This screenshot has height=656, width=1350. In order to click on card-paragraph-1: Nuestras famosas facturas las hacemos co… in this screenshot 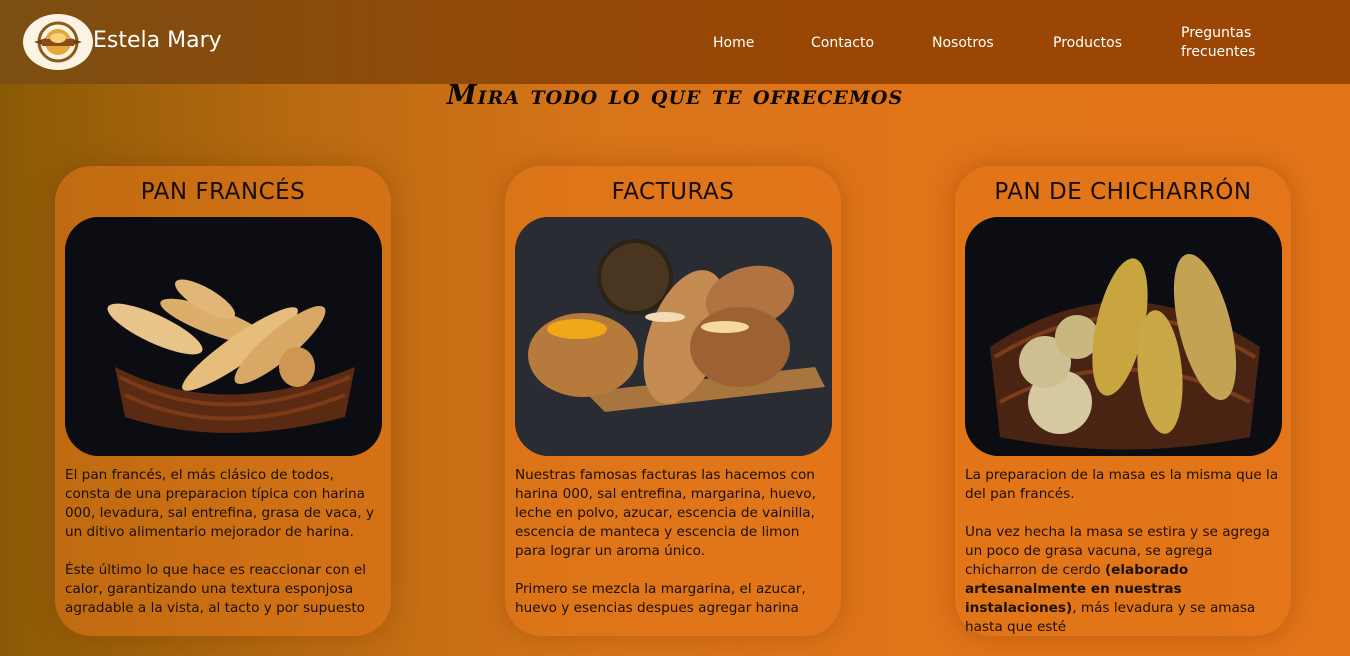, I will do `click(665, 513)`.